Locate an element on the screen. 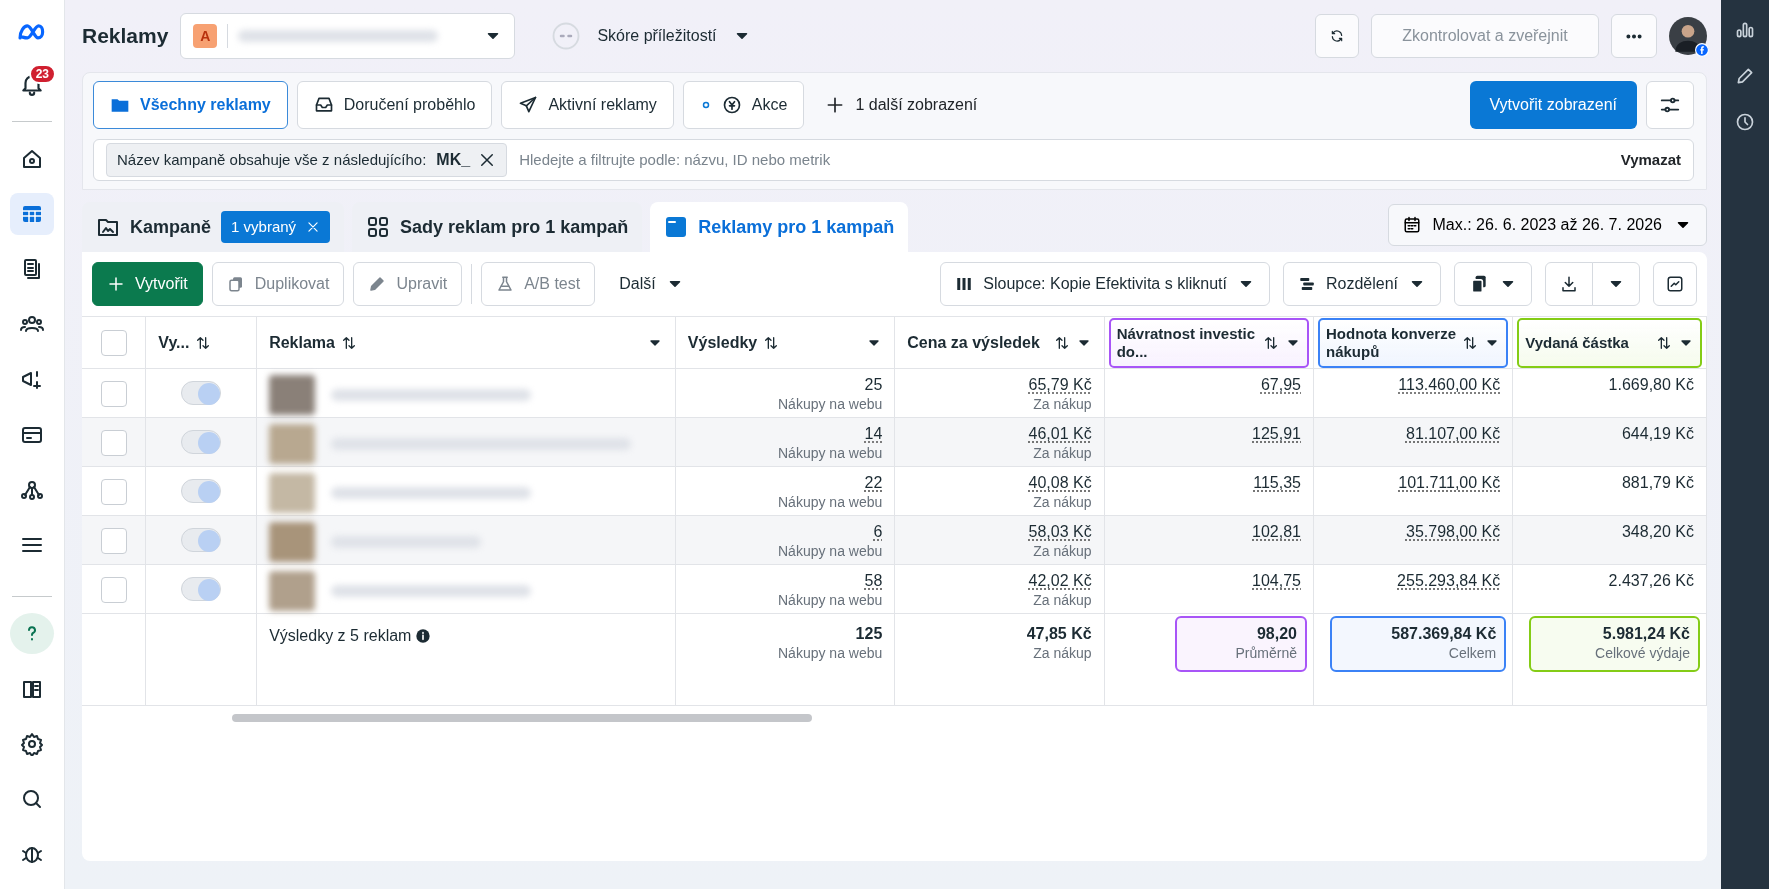 The height and width of the screenshot is (889, 1769). column-header: Výsledky is located at coordinates (722, 342).